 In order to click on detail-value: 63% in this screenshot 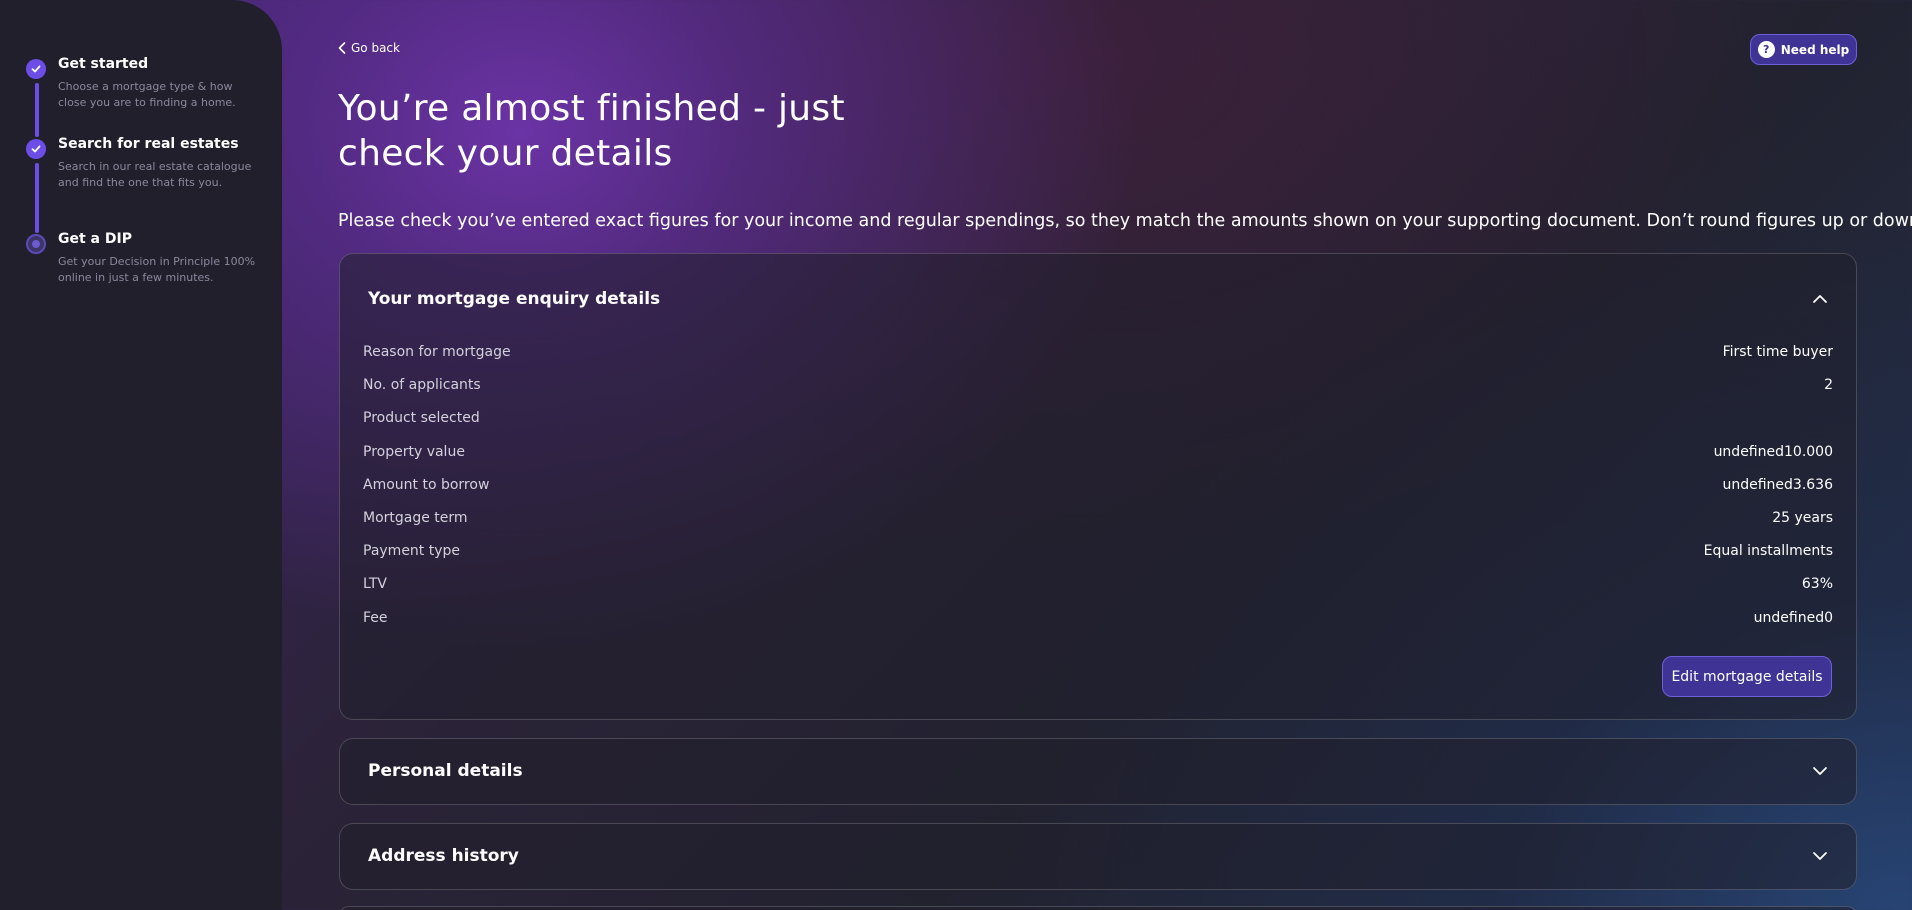, I will do `click(1817, 584)`.